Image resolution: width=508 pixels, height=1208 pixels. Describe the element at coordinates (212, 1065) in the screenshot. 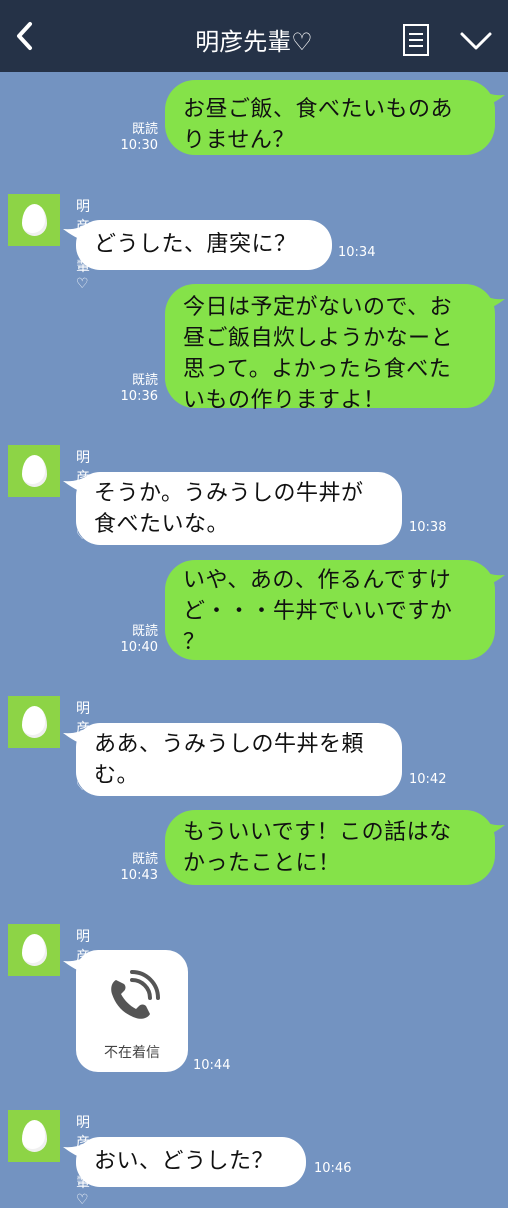

I see `message-time: 10:44` at that location.